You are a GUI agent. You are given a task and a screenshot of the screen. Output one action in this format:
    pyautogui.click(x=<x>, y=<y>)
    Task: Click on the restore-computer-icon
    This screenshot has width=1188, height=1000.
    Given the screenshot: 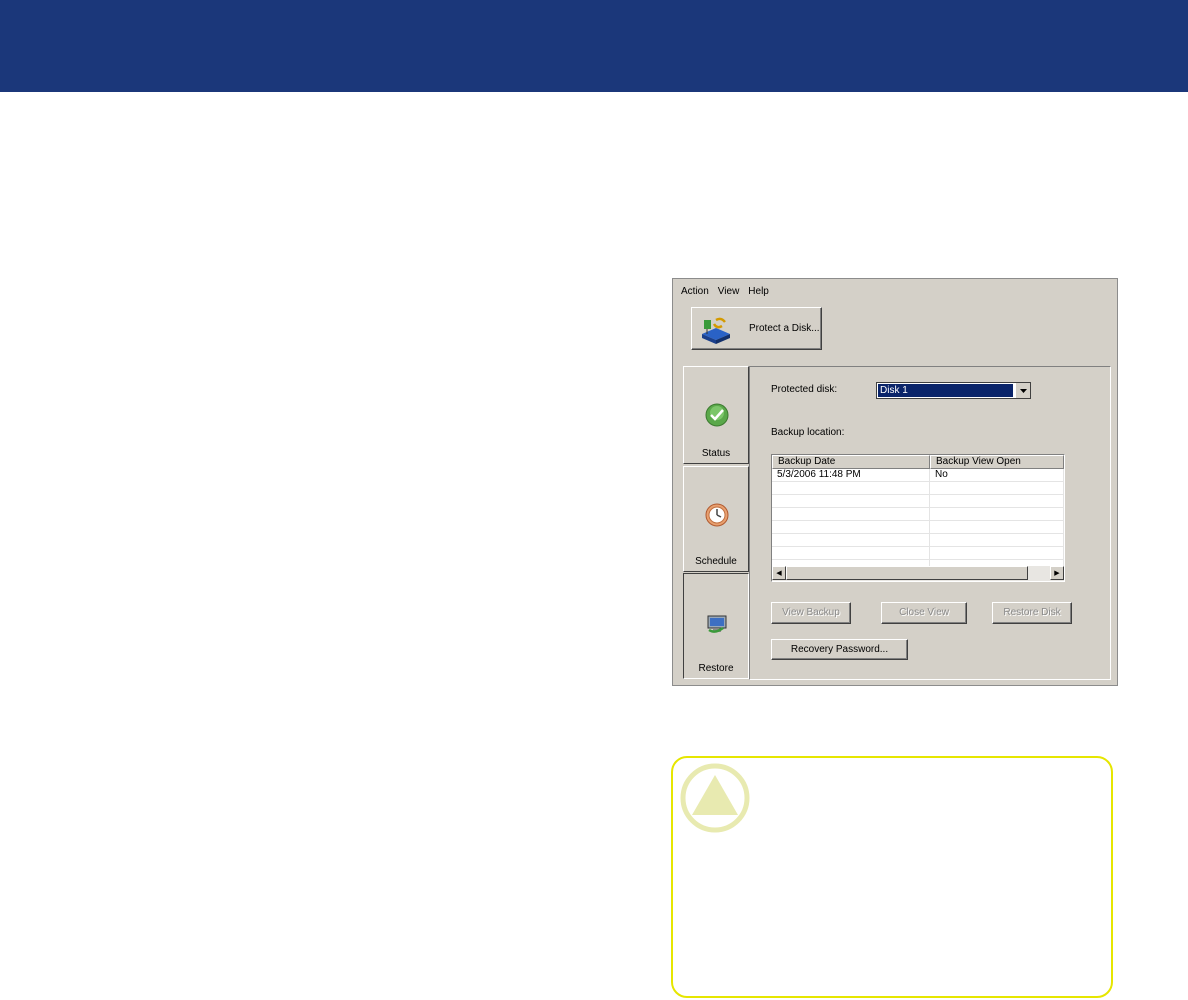 What is the action you would take?
    pyautogui.click(x=717, y=624)
    